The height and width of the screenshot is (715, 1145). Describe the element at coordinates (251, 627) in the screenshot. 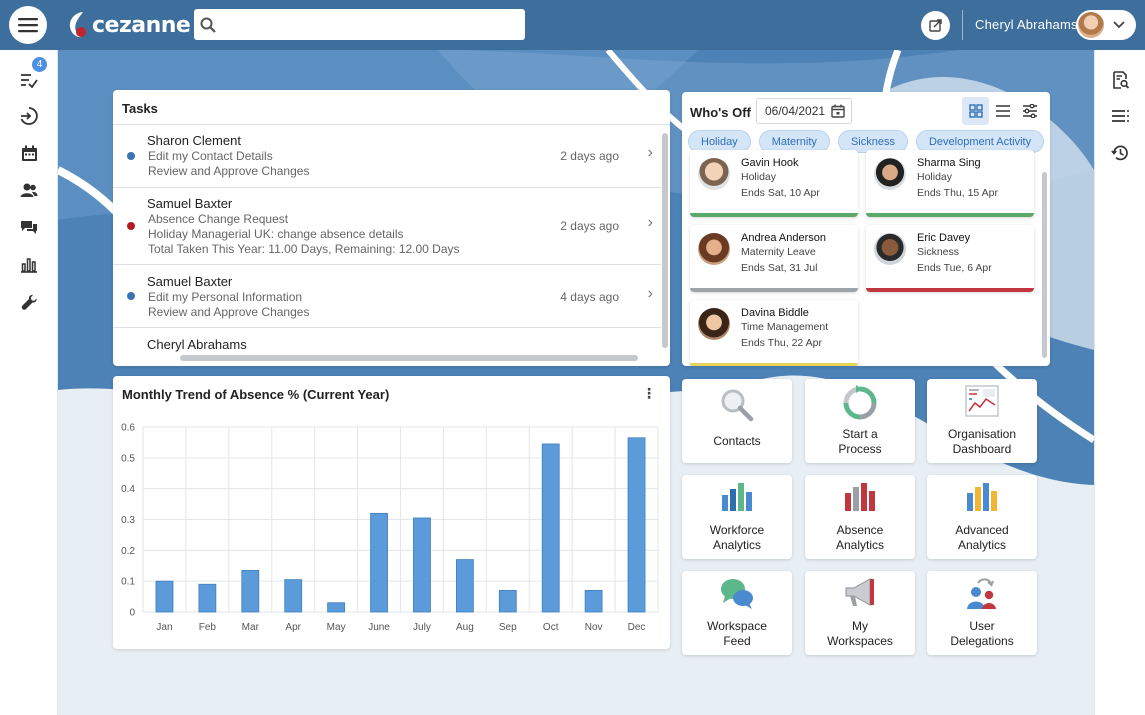

I see `x-tick-label: Mar` at that location.